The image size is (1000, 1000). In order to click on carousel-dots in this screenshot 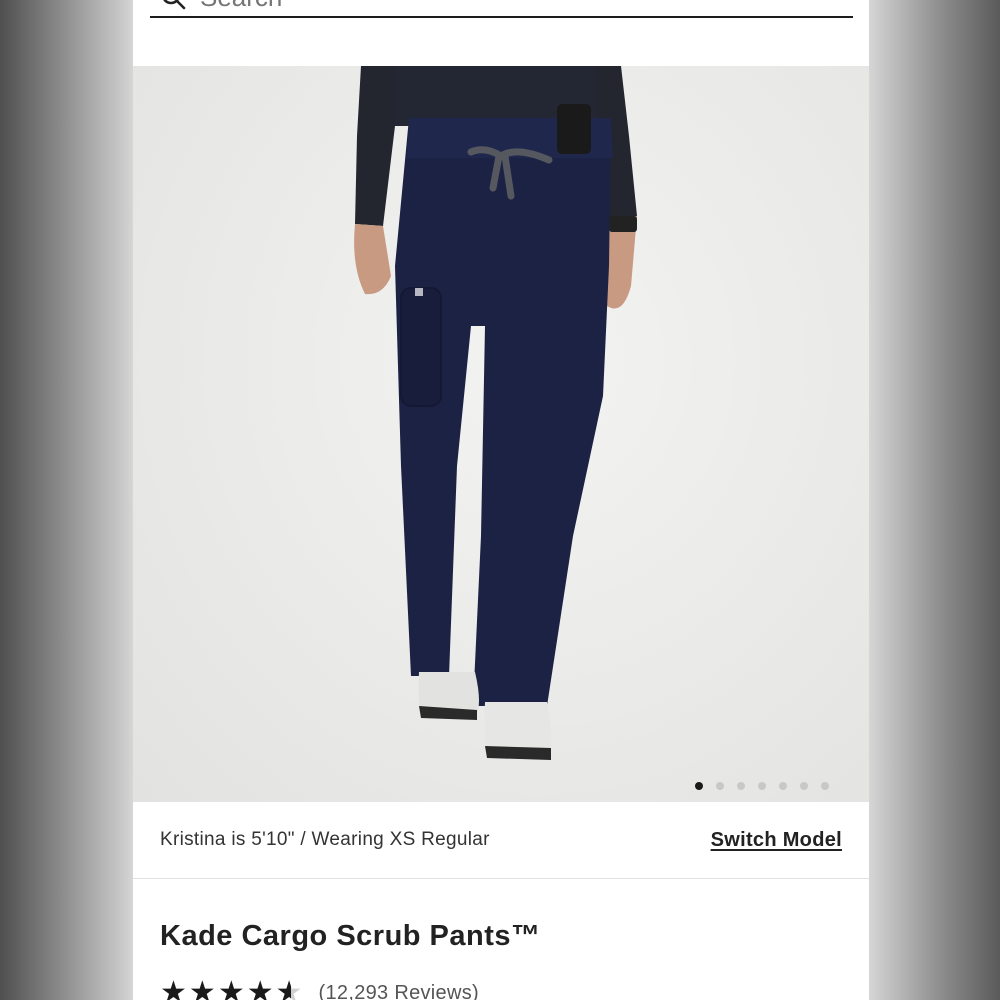, I will do `click(762, 786)`.